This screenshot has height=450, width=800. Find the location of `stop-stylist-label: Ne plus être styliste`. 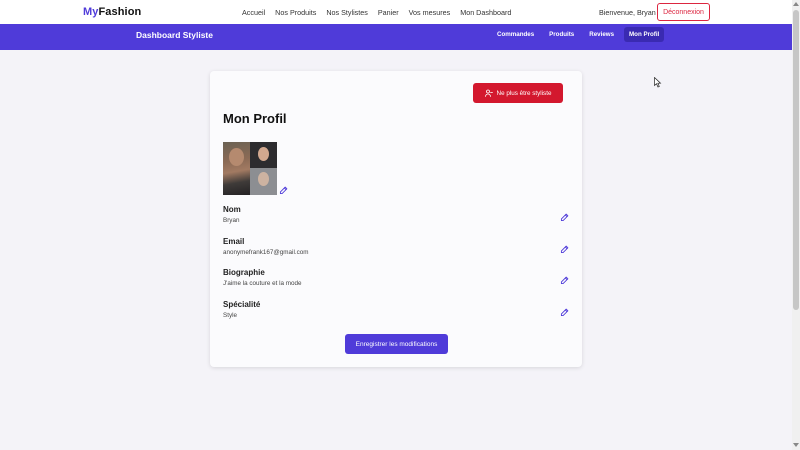

stop-stylist-label: Ne plus être styliste is located at coordinates (524, 93).